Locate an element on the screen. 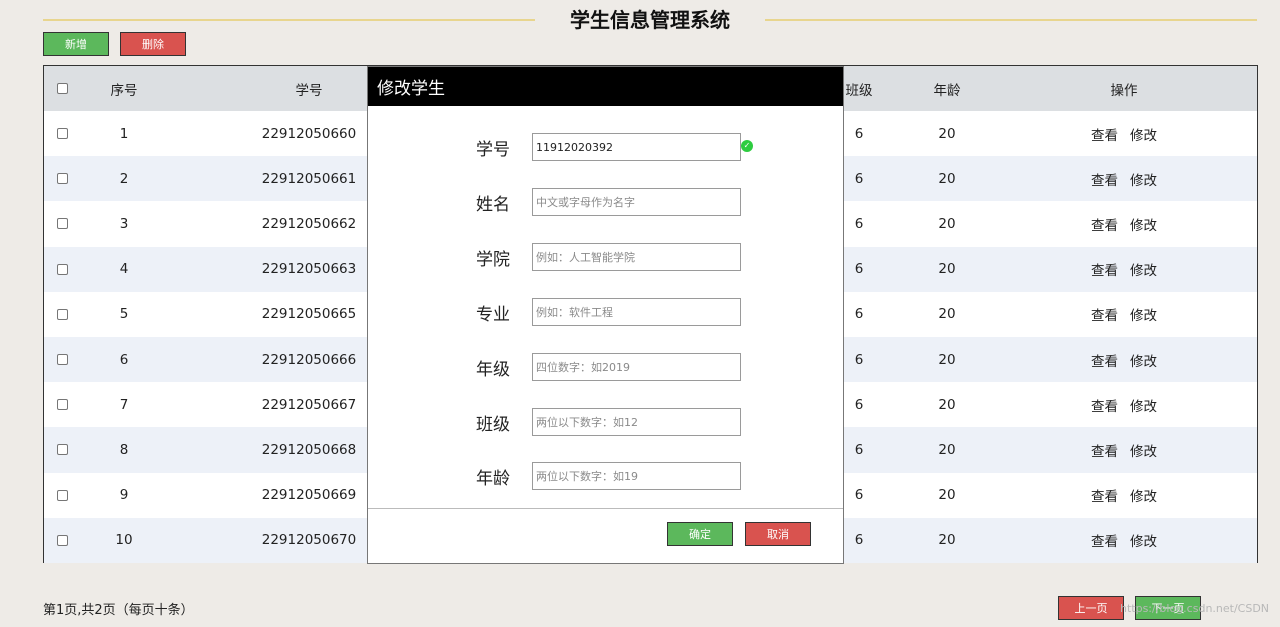 This screenshot has height=627, width=1280. header-actions: 操作 is located at coordinates (1124, 90).